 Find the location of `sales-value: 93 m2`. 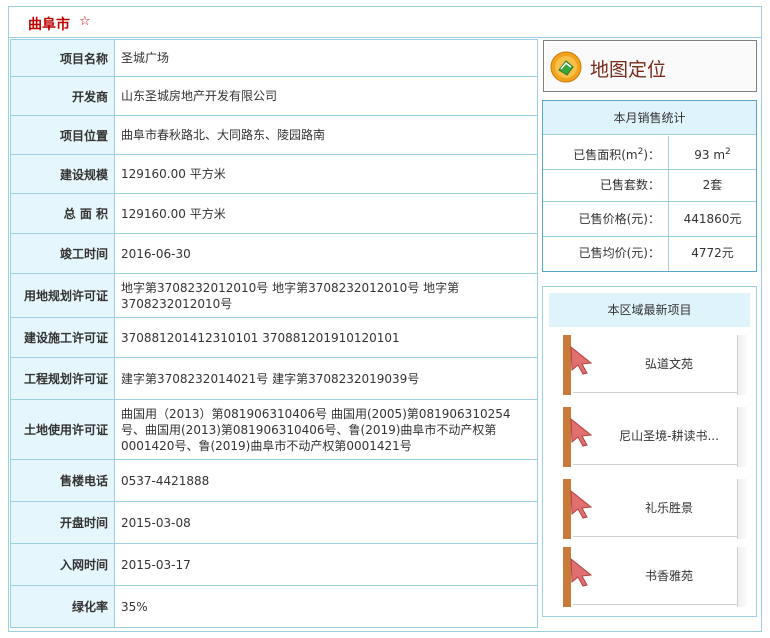

sales-value: 93 m2 is located at coordinates (712, 154).